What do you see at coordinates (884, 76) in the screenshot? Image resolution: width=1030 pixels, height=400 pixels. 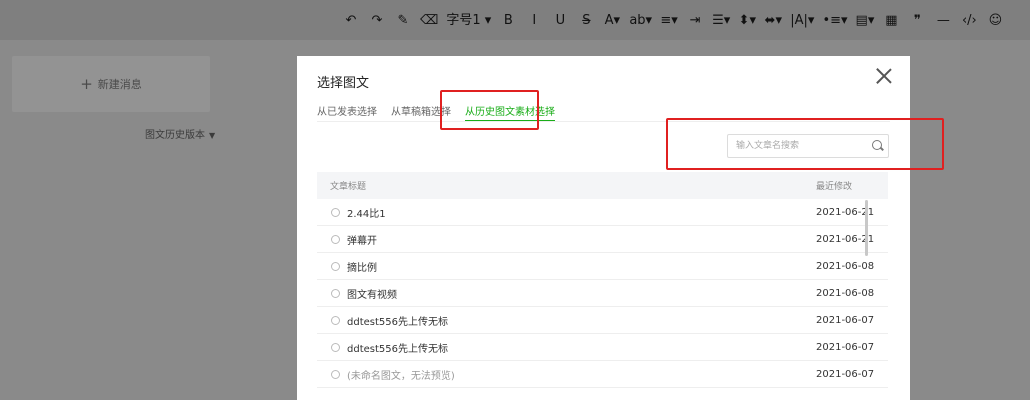 I see `close-icon` at bounding box center [884, 76].